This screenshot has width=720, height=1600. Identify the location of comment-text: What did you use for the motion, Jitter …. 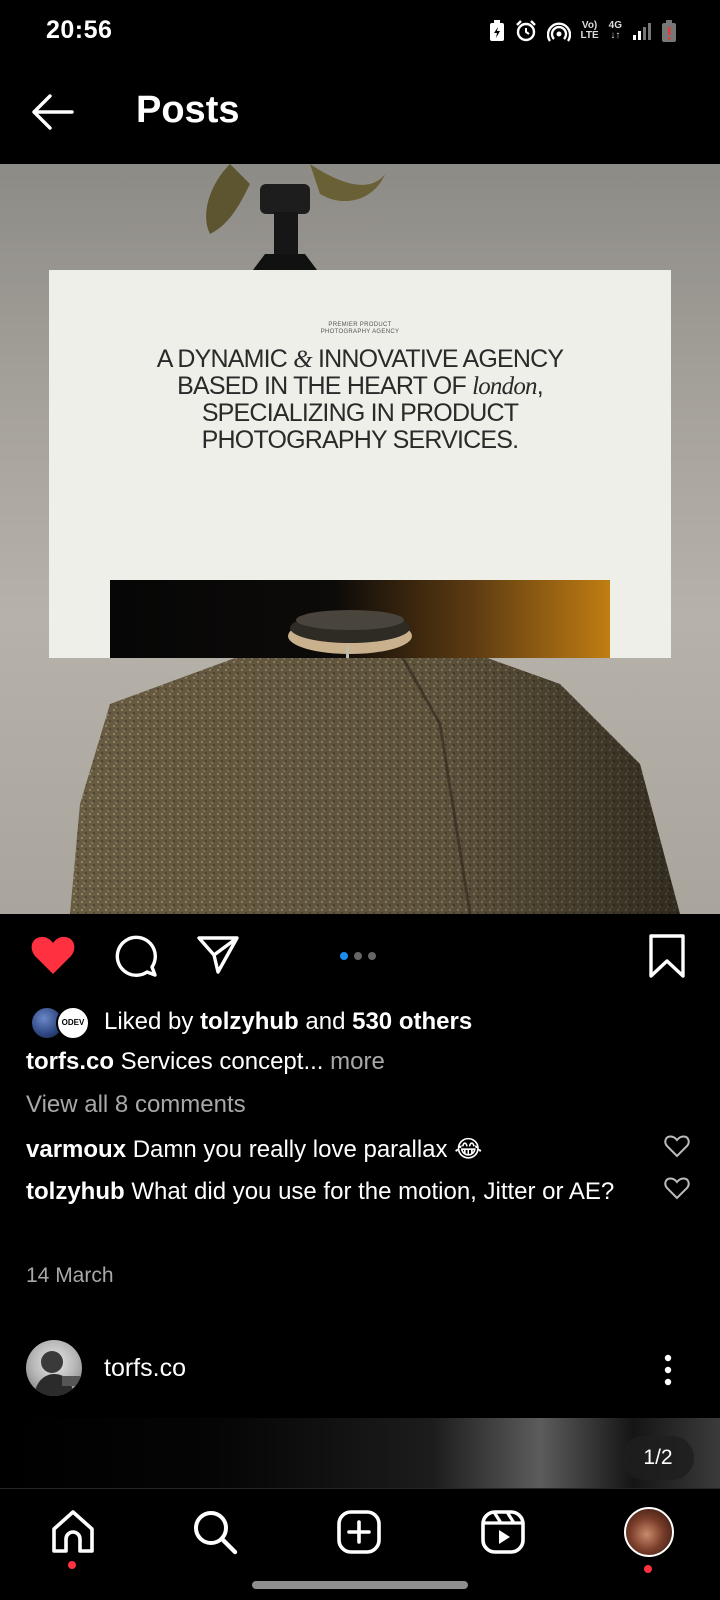
(369, 1191).